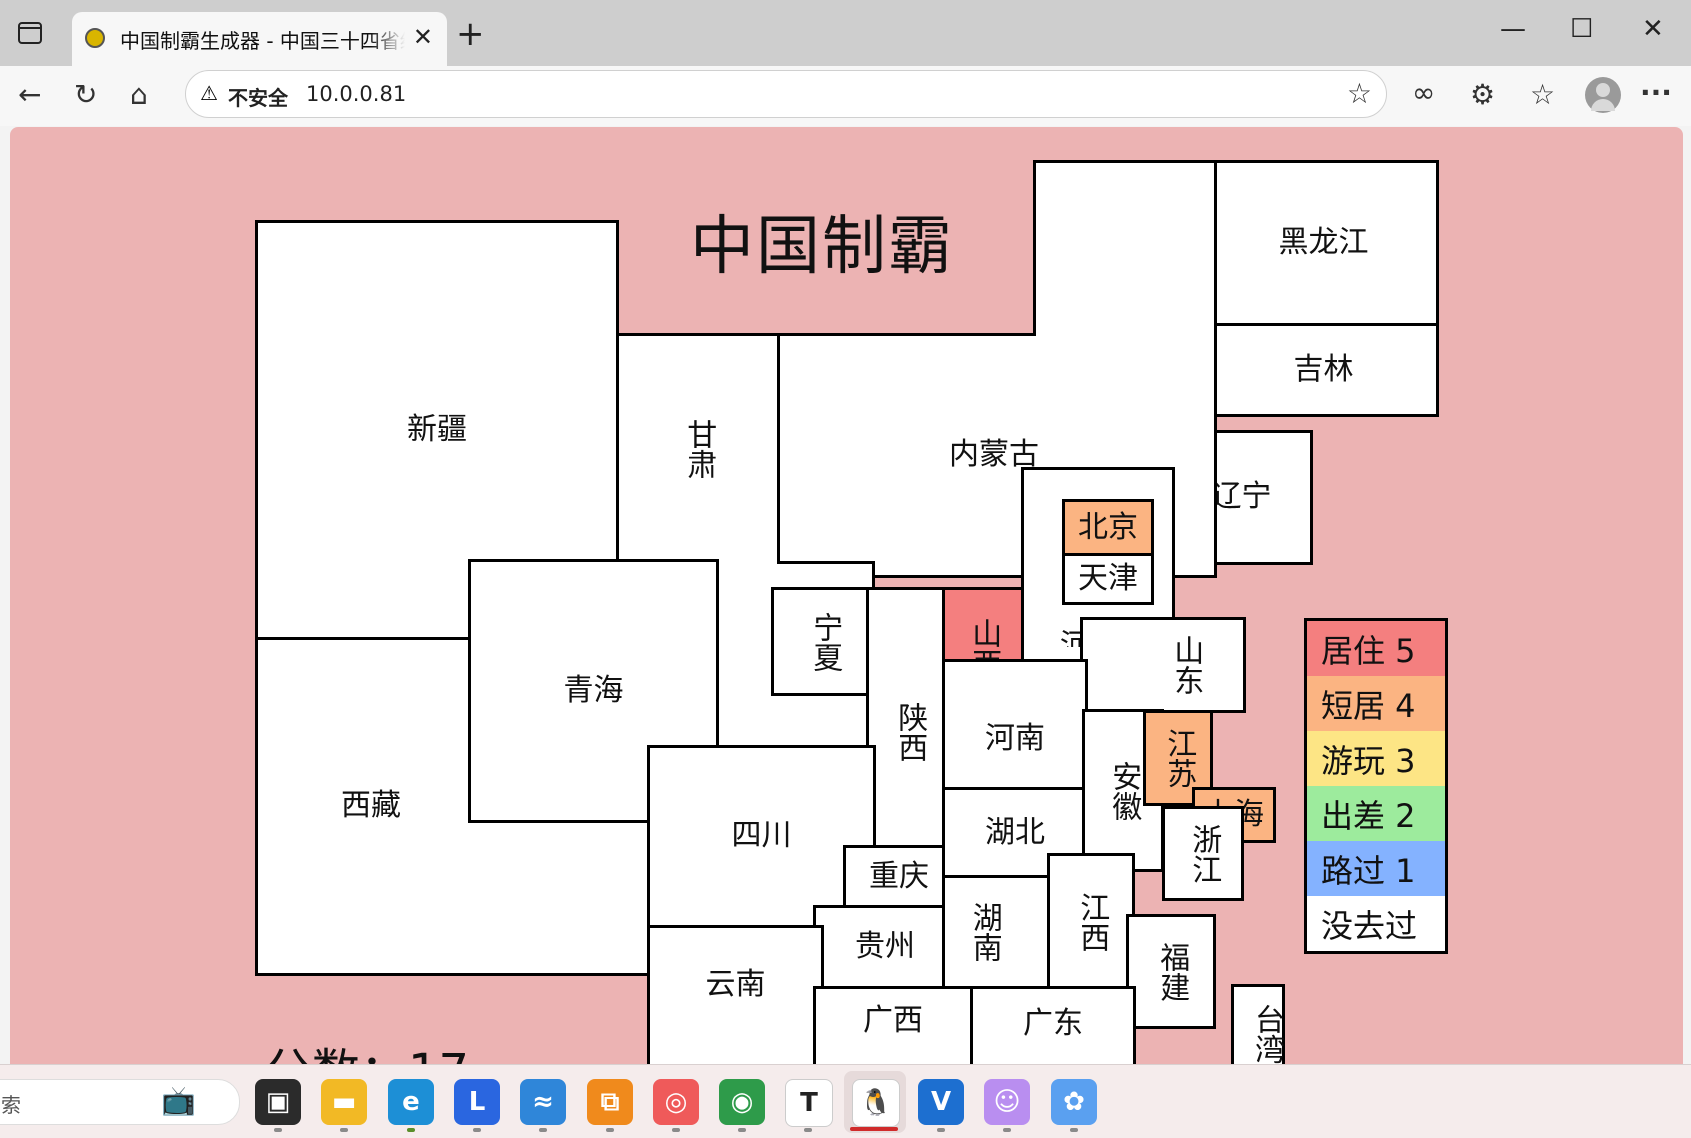  I want to click on security-label: 不安全, so click(258, 96).